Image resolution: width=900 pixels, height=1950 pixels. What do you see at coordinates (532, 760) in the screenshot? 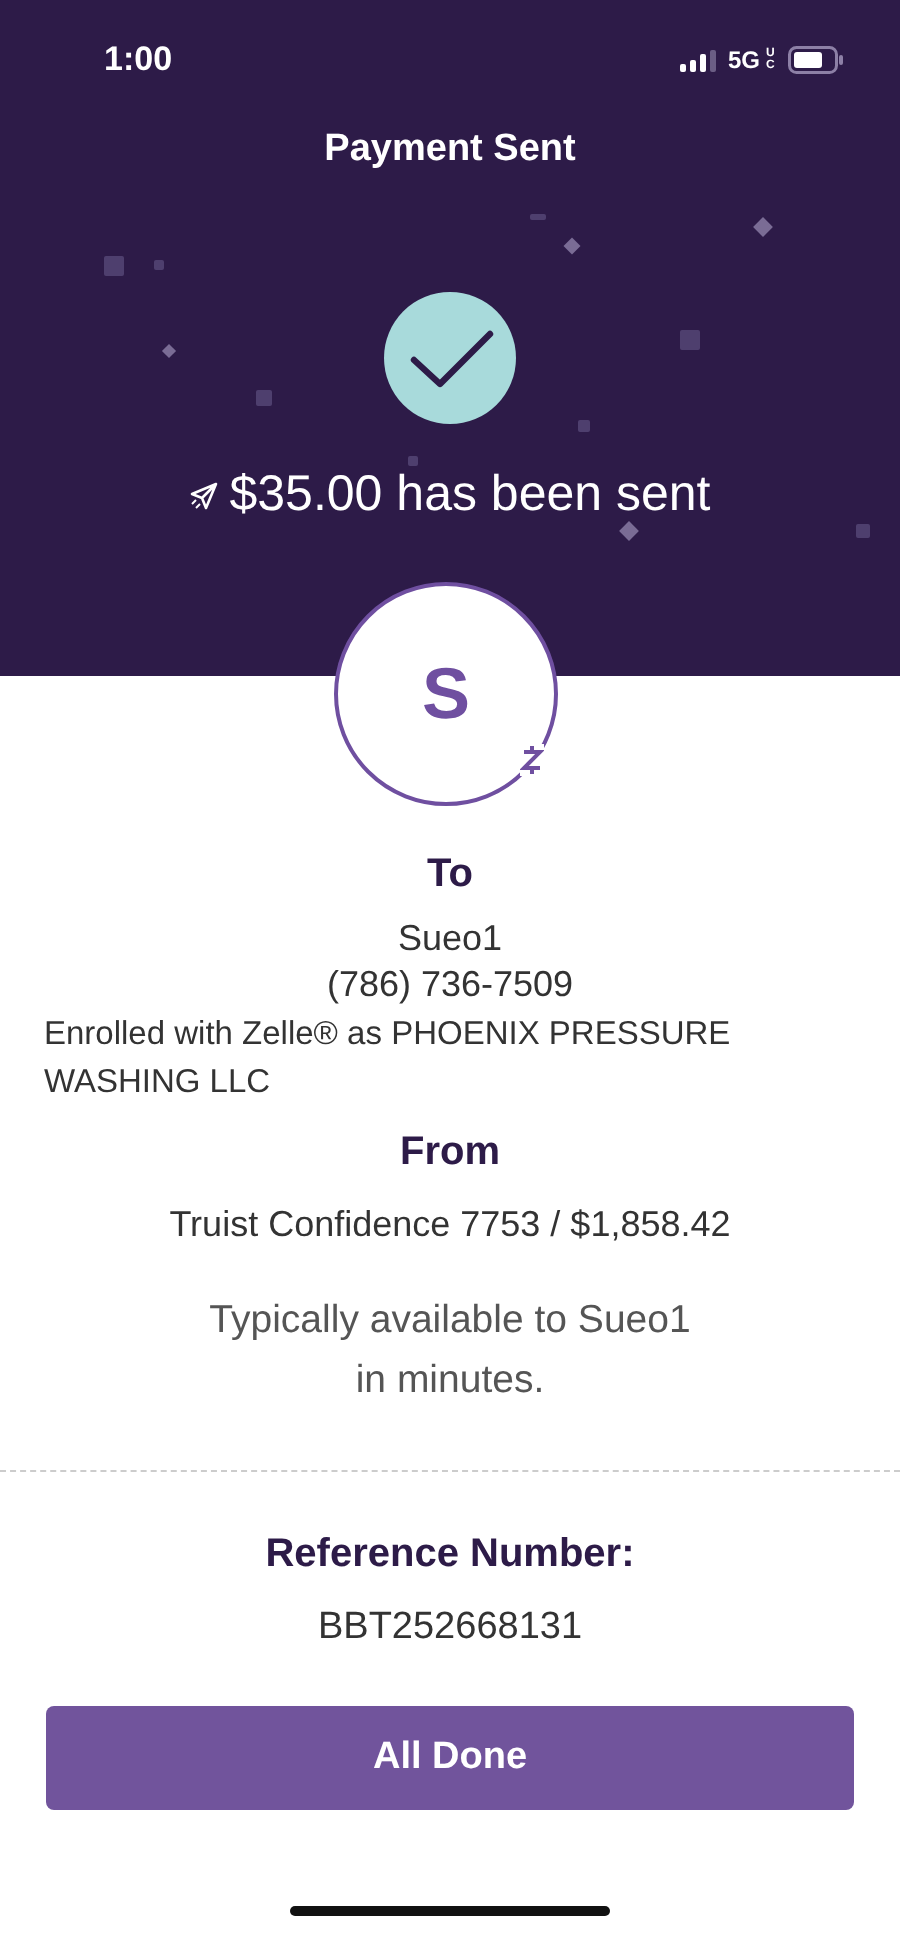
I see `zelle-icon` at bounding box center [532, 760].